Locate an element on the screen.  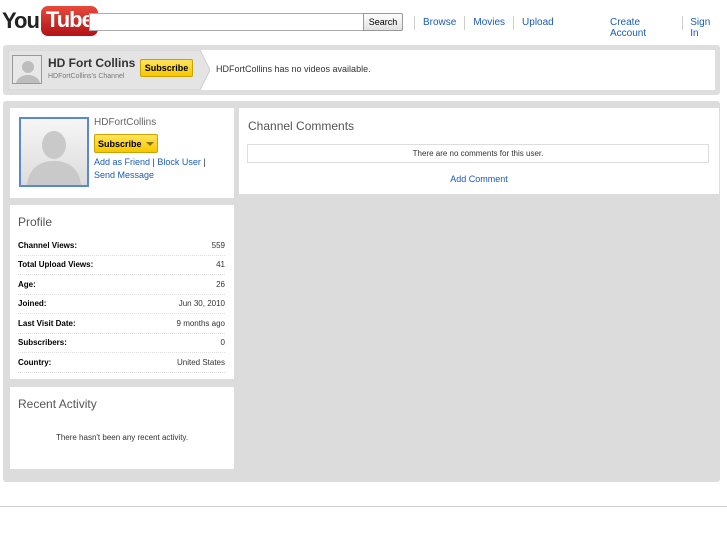
profile-row: Channel Views: 559 is located at coordinates (121, 246).